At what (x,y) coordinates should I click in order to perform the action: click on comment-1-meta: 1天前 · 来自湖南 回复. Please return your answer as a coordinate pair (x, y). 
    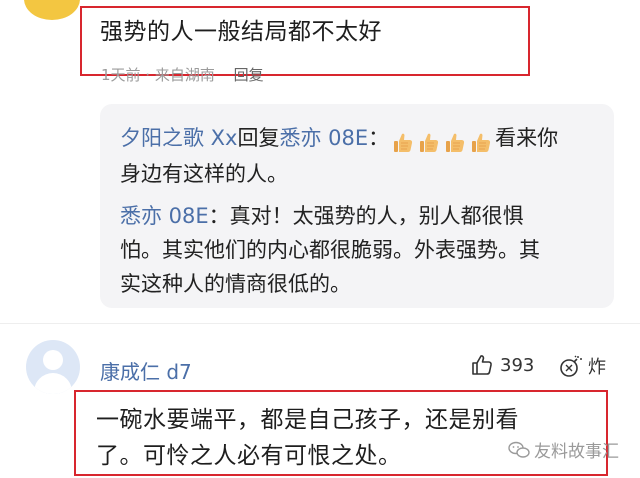
    Looking at the image, I should click on (182, 74).